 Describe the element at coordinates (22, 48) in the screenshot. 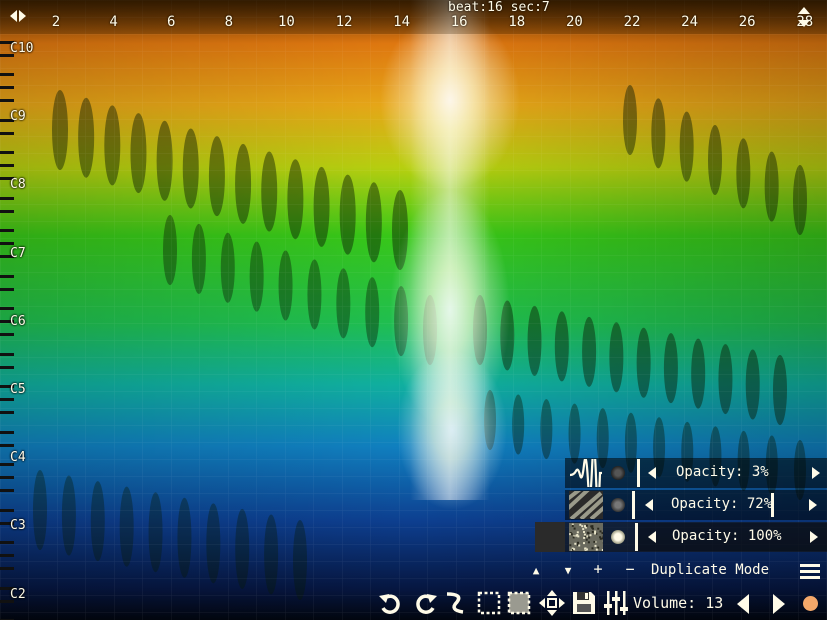

I see `octave-label: C10` at that location.